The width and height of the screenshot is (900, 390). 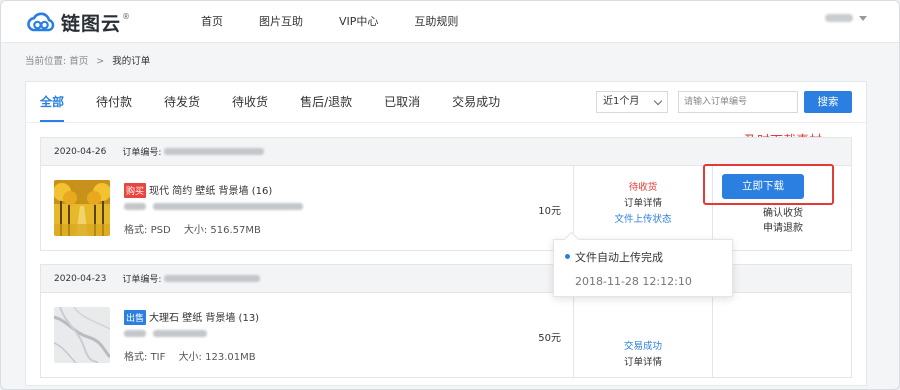 I want to click on period-select: 近1个月, so click(x=632, y=102).